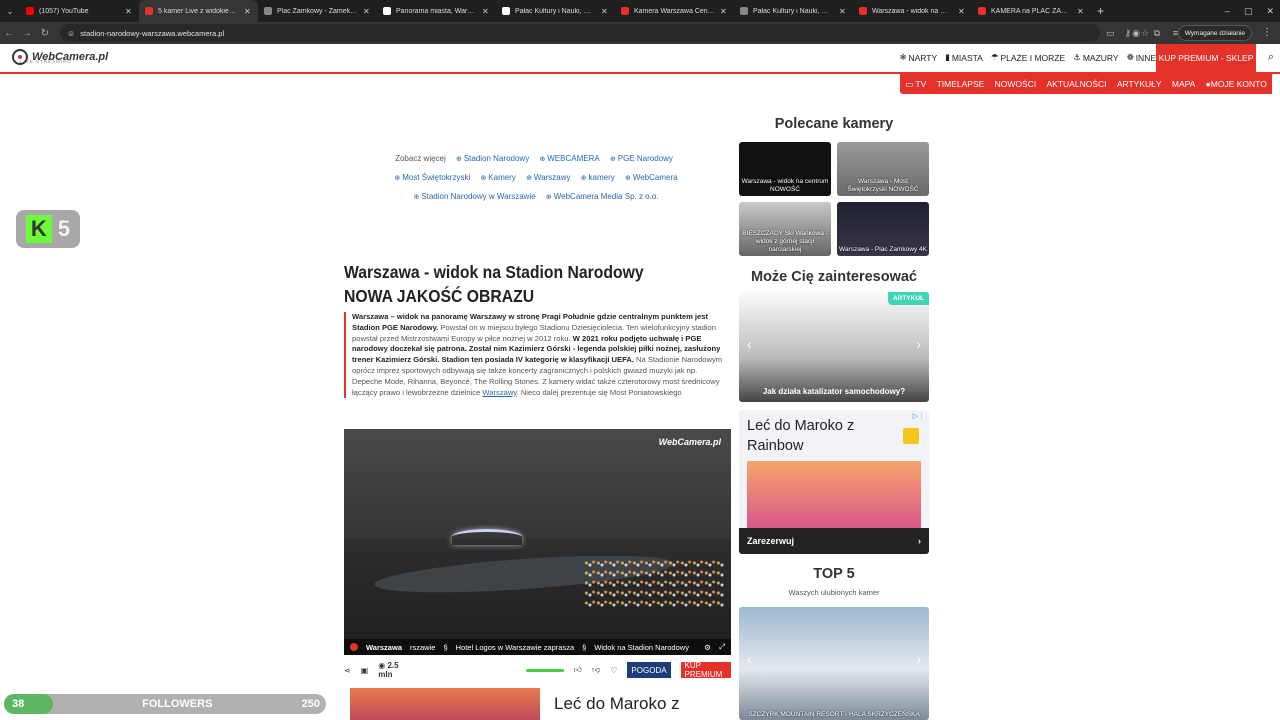  What do you see at coordinates (1031, 11) in the screenshot?
I see `browser-tab: KAMERA na PLAC ZAMKOWY - ✕` at bounding box center [1031, 11].